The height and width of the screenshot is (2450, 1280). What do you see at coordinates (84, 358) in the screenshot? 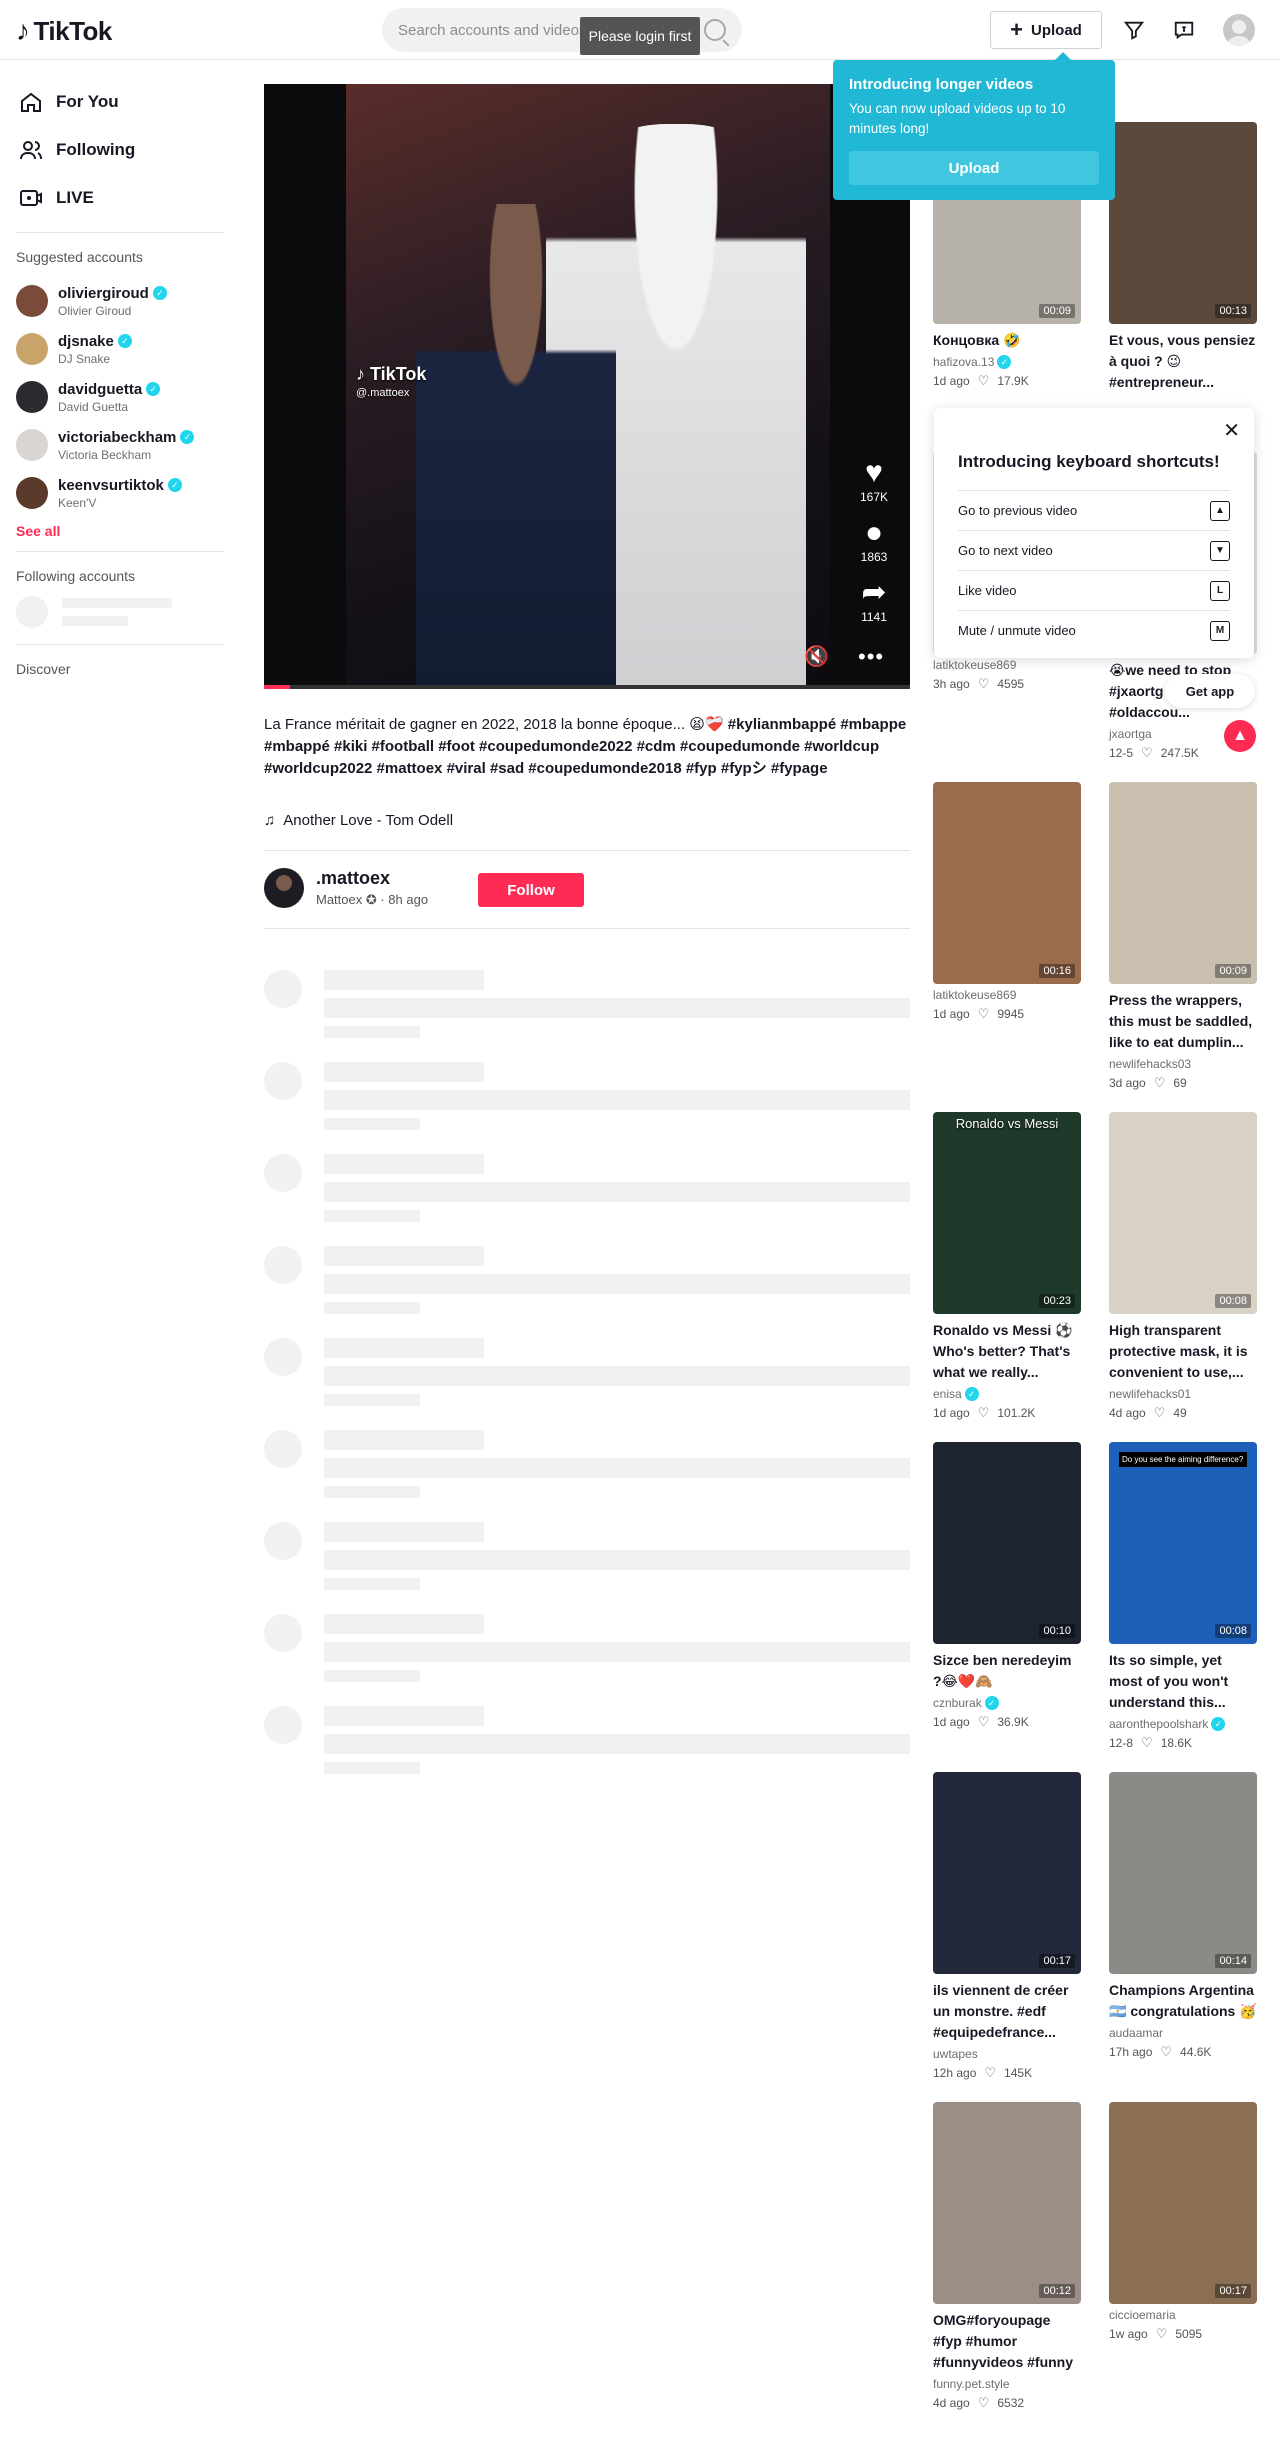
I see `account-name: DJ Snake` at bounding box center [84, 358].